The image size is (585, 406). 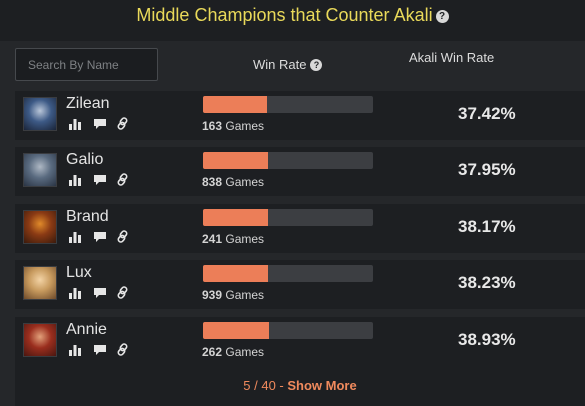 What do you see at coordinates (487, 282) in the screenshot?
I see `akali-win-rate: 38.23%` at bounding box center [487, 282].